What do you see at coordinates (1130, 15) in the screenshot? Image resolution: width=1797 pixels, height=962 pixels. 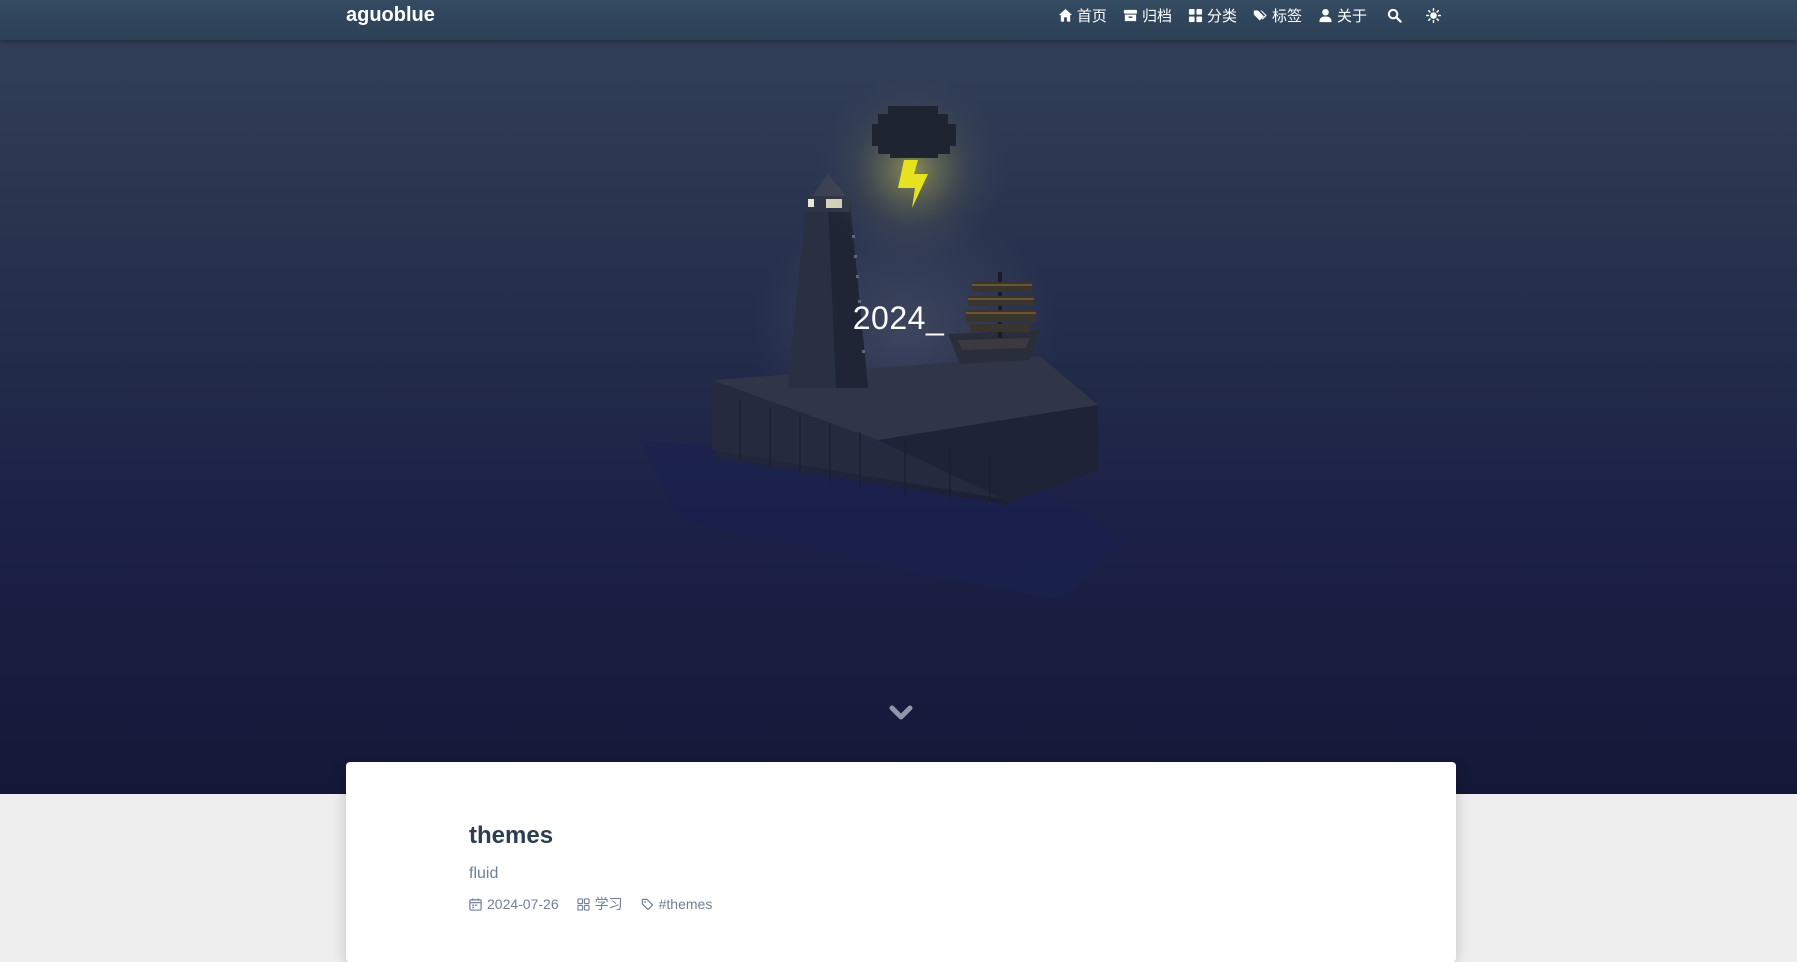 I see `archive-icon` at bounding box center [1130, 15].